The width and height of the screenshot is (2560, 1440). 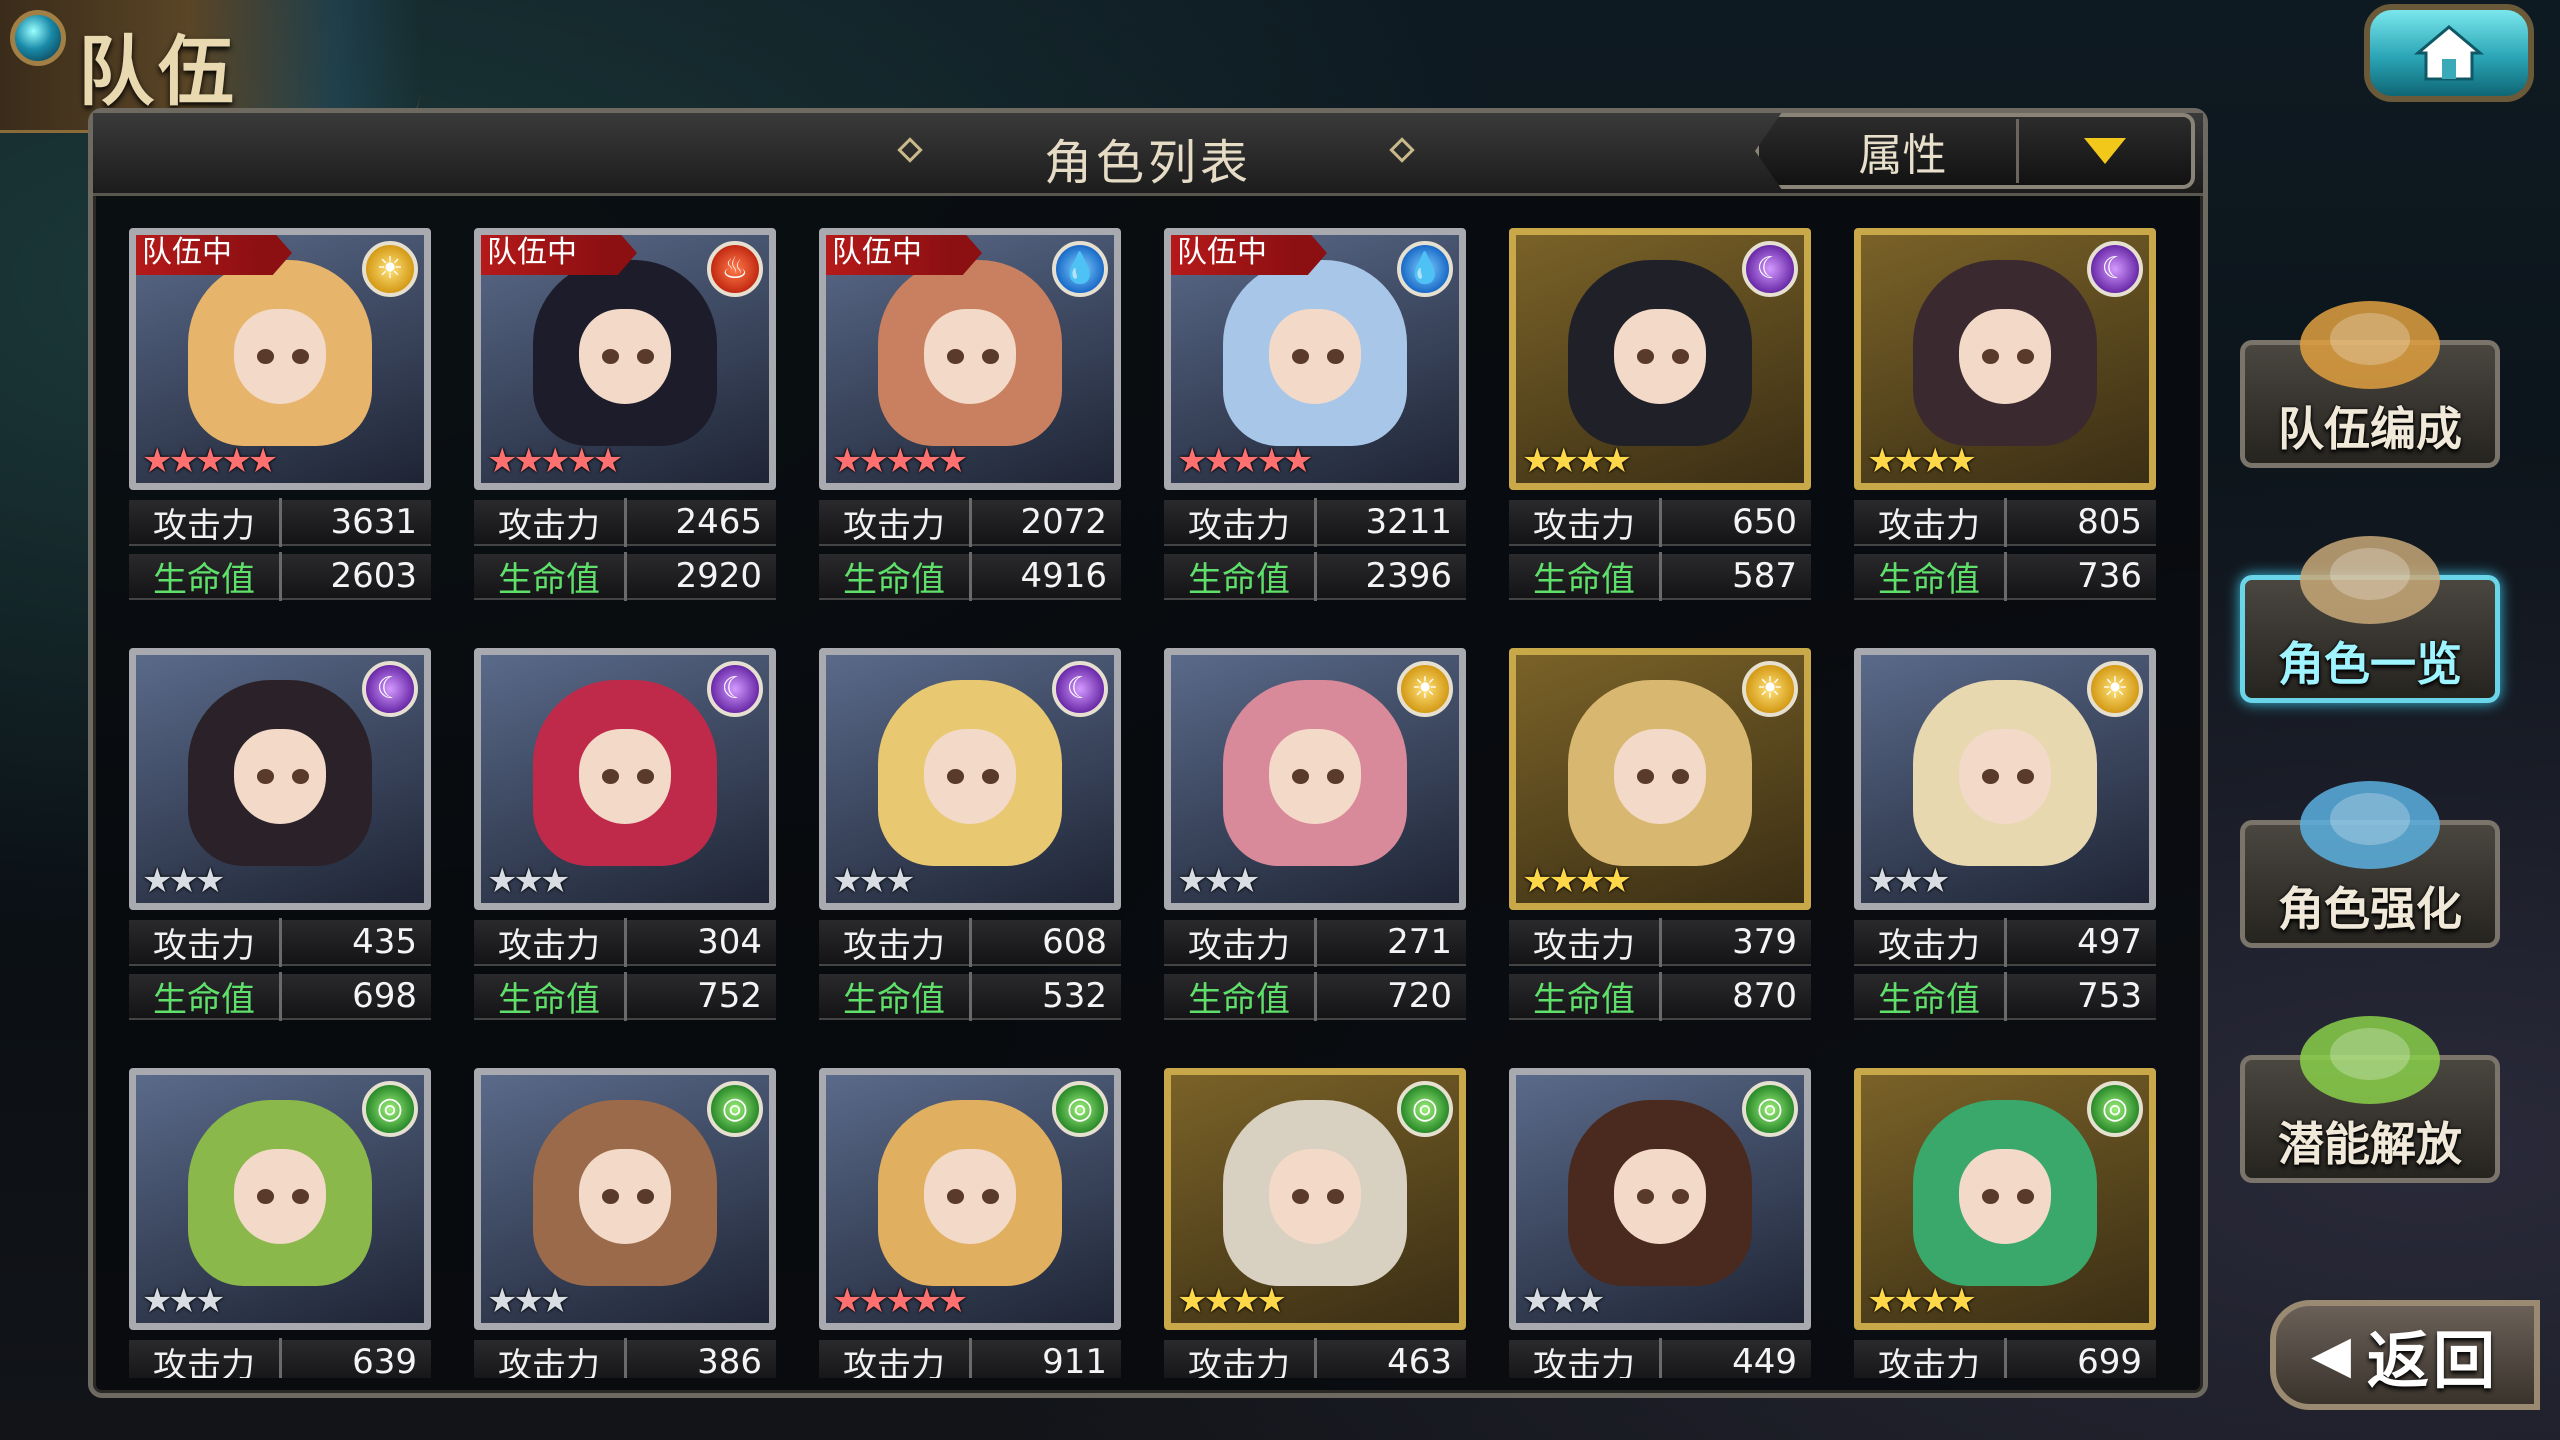 I want to click on hp-value: 736, so click(x=2109, y=576).